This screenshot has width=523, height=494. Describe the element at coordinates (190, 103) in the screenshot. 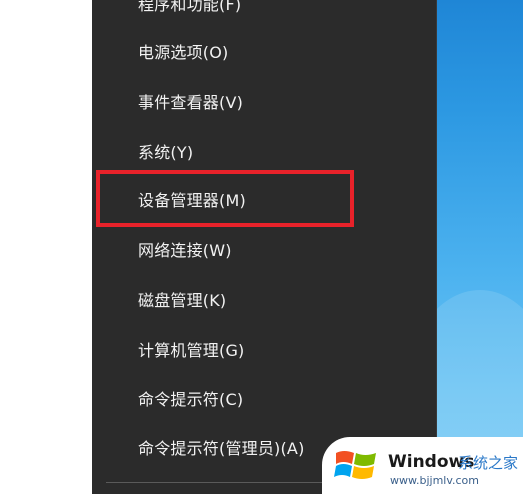

I see `menu-item-event-viewer: 事件查看器(V)` at that location.